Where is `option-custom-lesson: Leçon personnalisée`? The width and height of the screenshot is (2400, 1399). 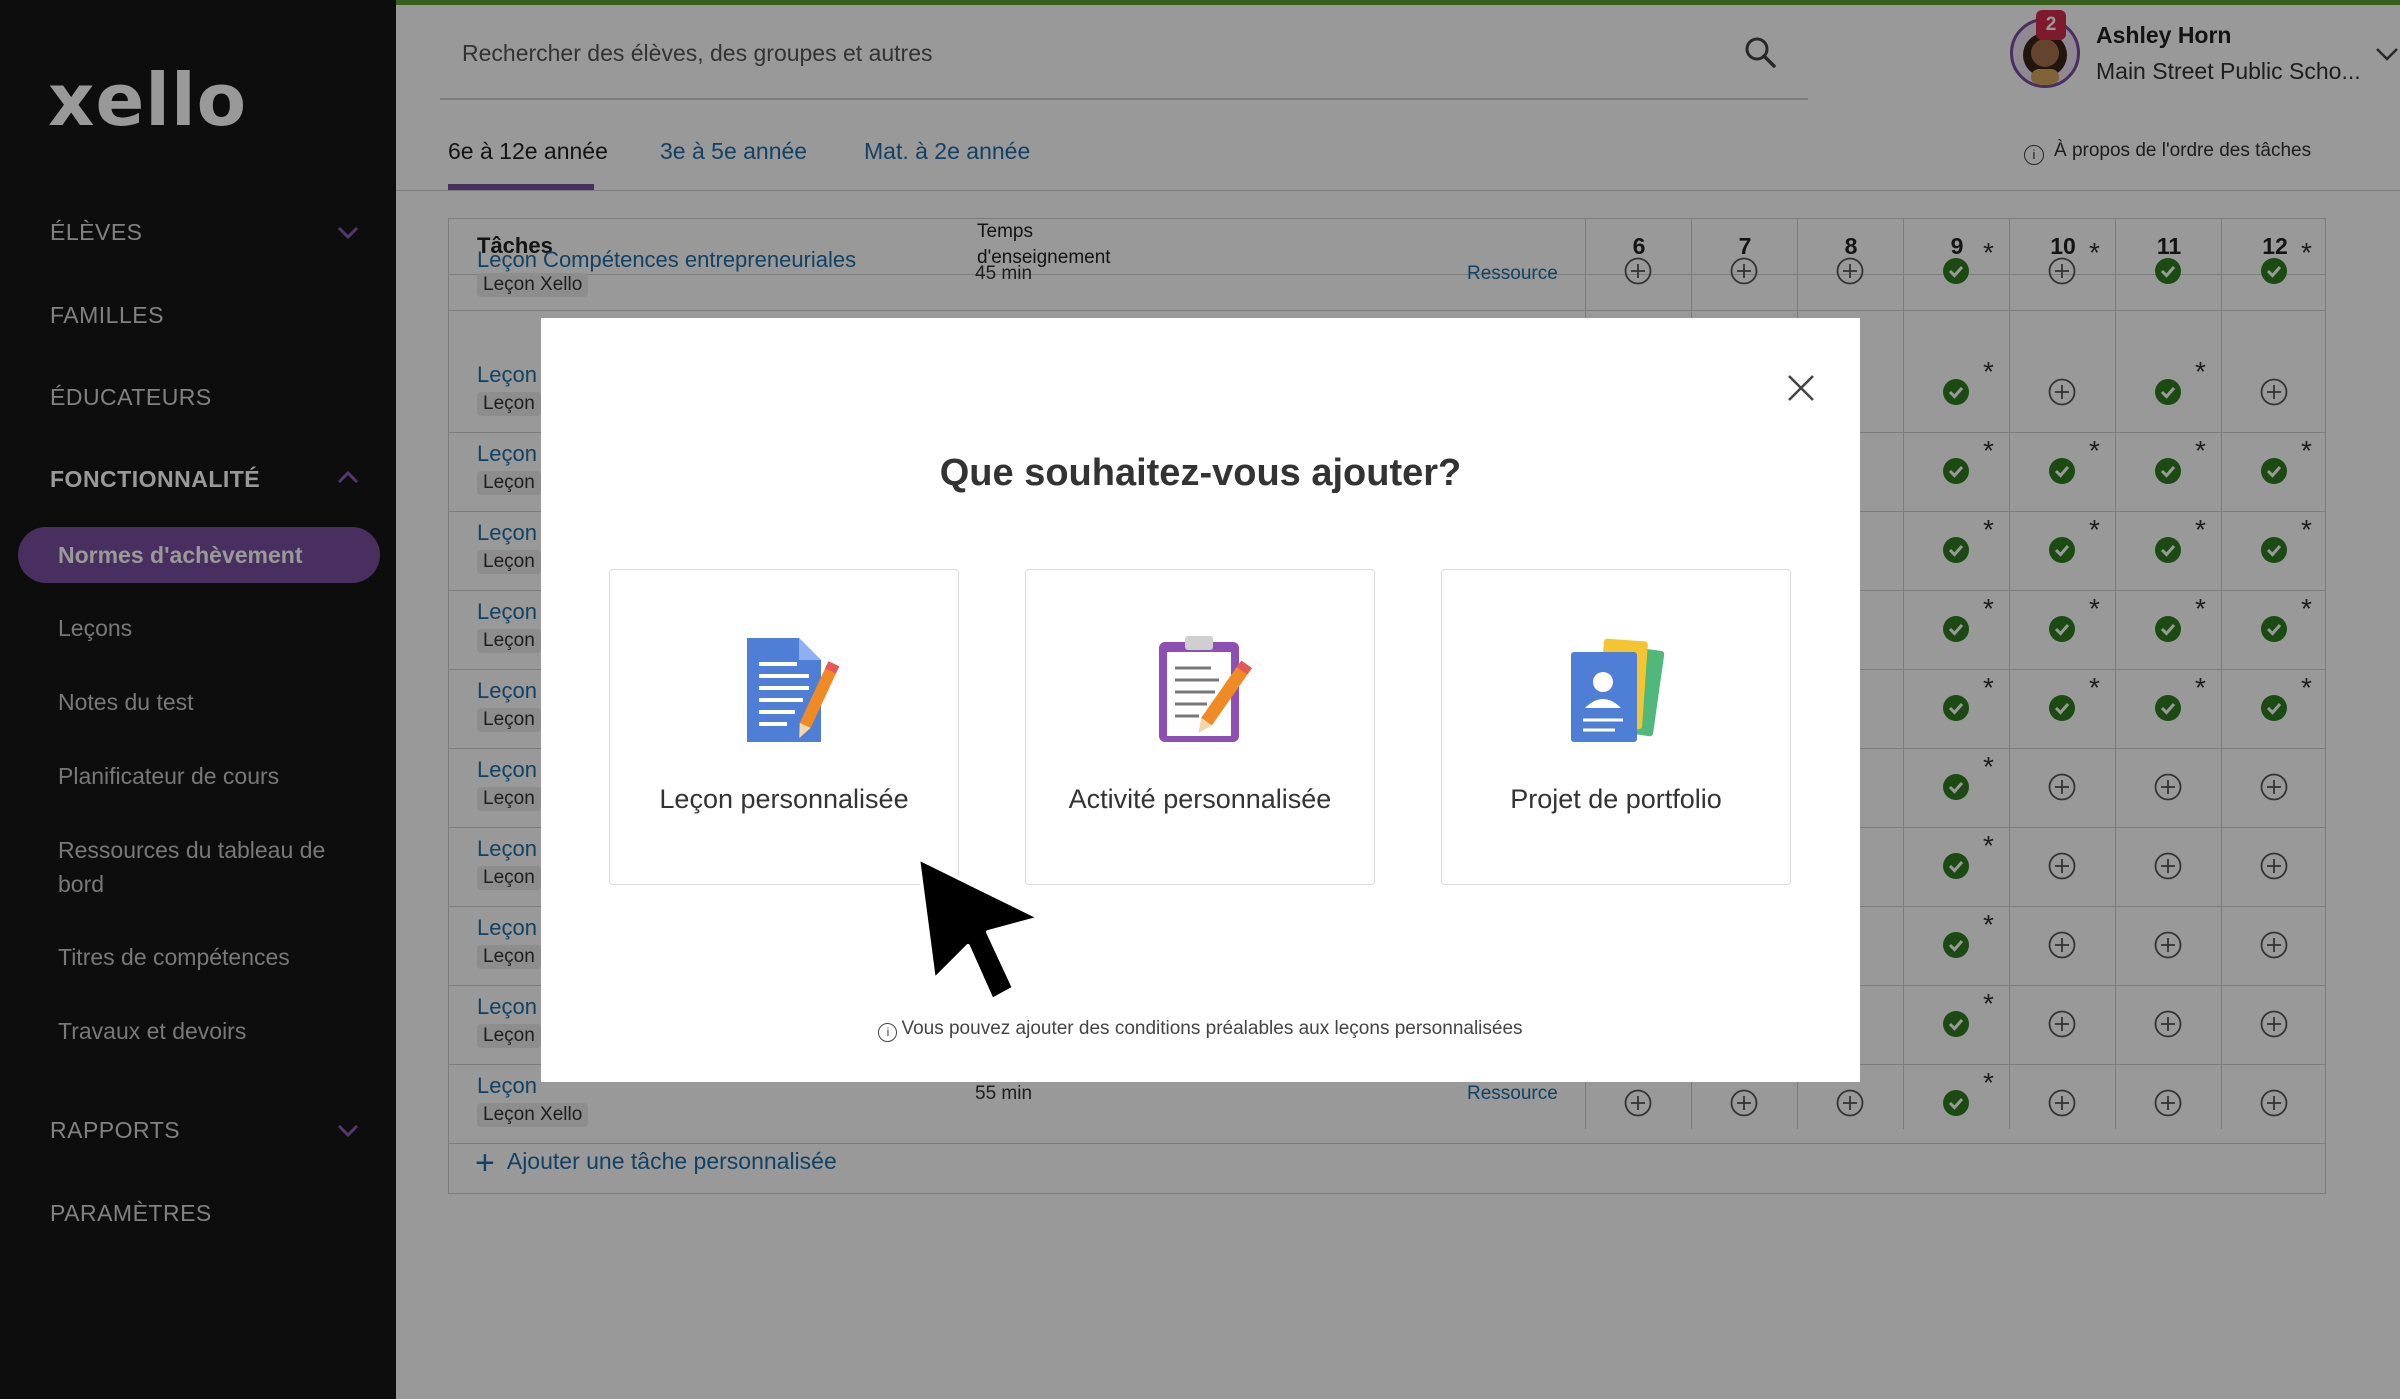 option-custom-lesson: Leçon personnalisée is located at coordinates (784, 727).